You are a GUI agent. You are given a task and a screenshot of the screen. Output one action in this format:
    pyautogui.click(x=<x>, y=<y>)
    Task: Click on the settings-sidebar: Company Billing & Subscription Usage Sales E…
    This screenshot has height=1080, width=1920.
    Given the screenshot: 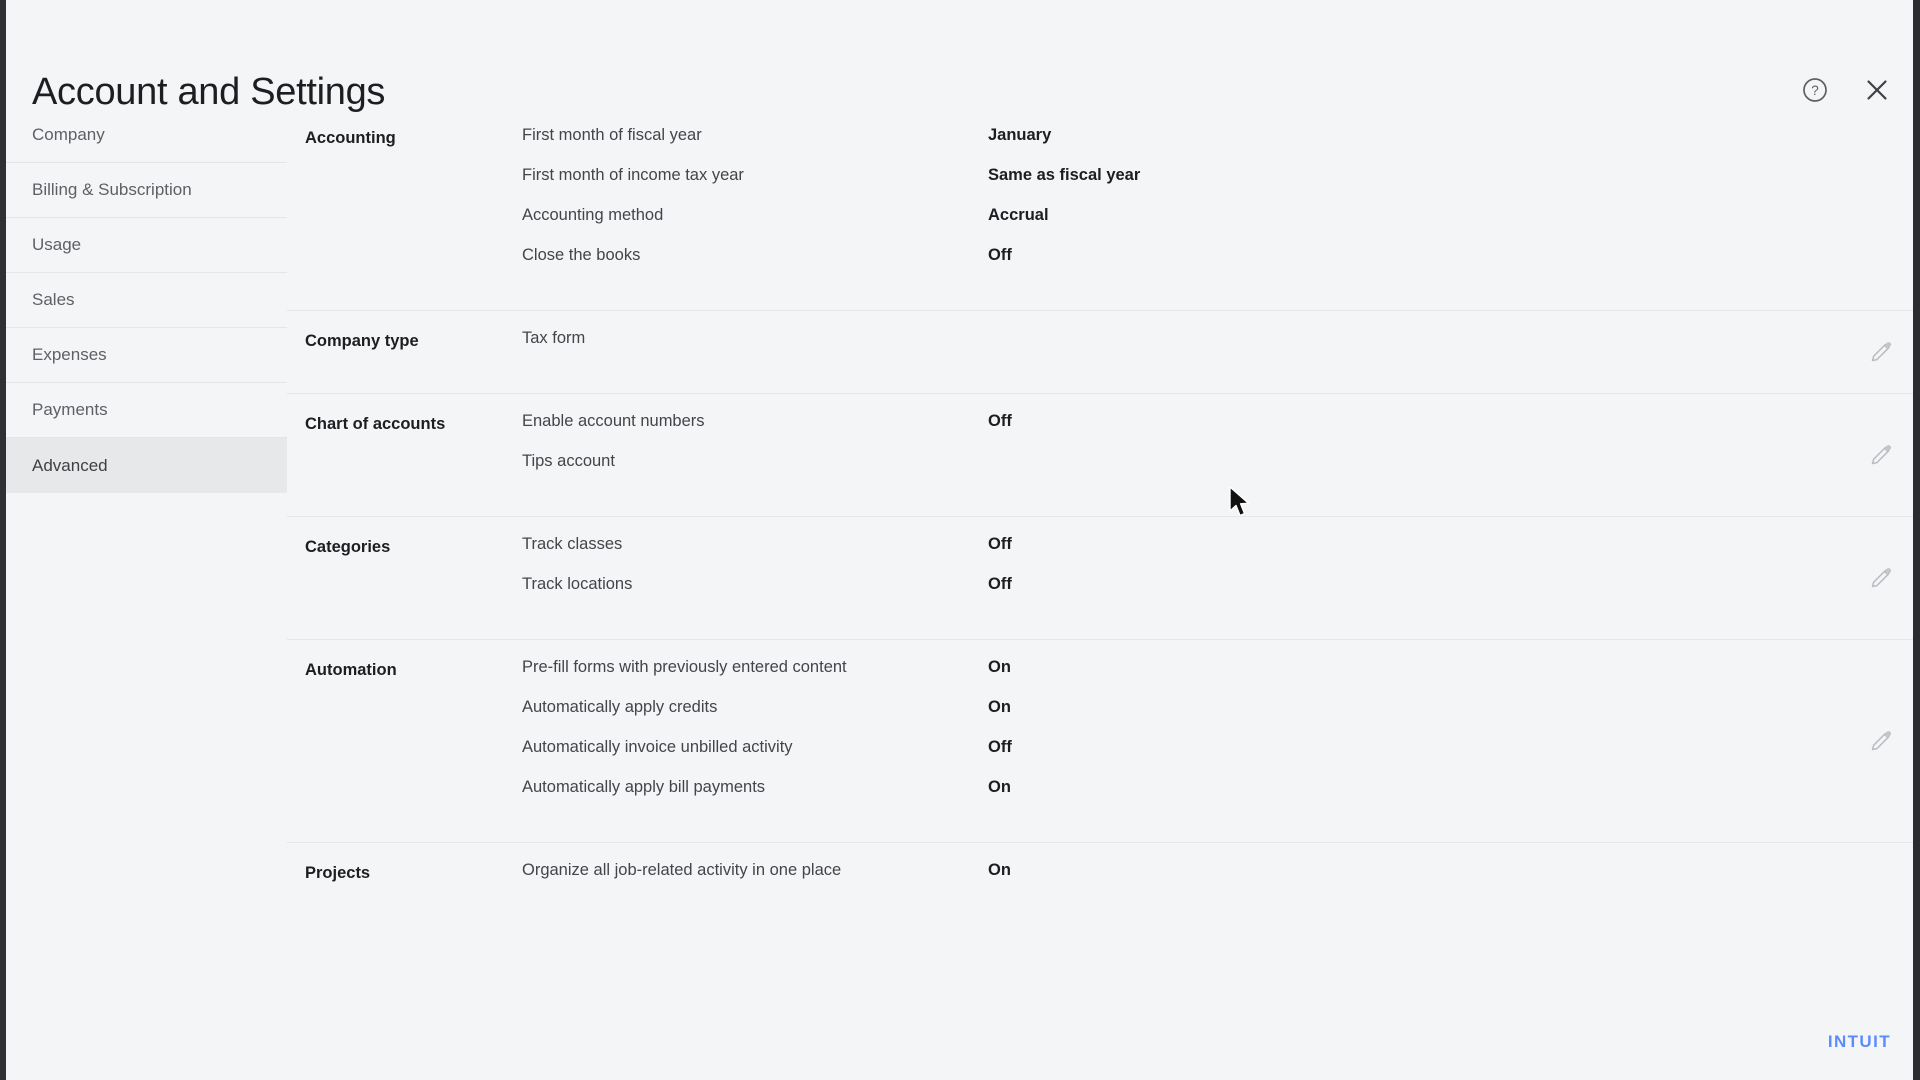 What is the action you would take?
    pyautogui.click(x=146, y=300)
    